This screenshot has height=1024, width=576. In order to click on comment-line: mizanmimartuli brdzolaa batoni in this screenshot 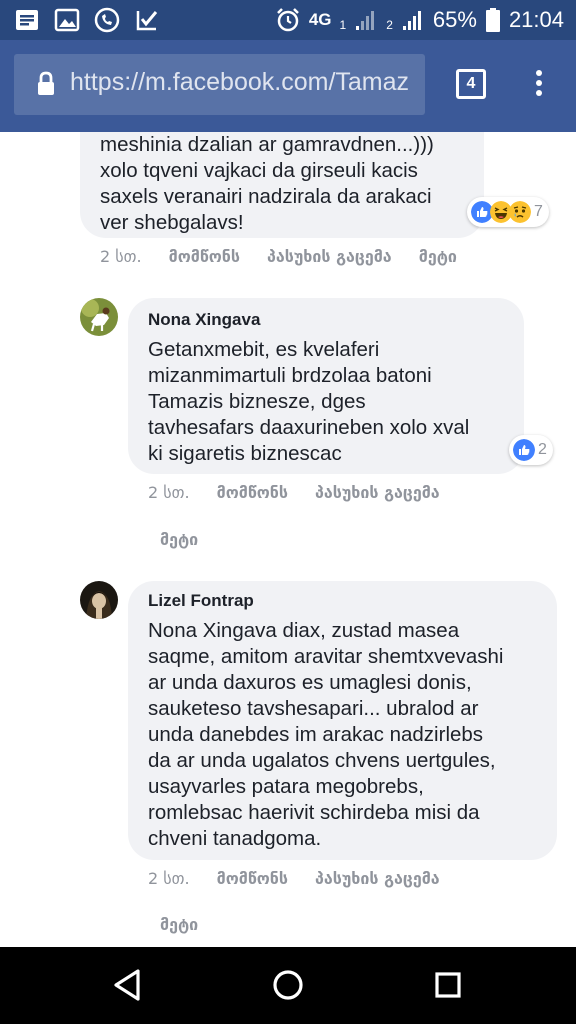, I will do `click(290, 375)`.